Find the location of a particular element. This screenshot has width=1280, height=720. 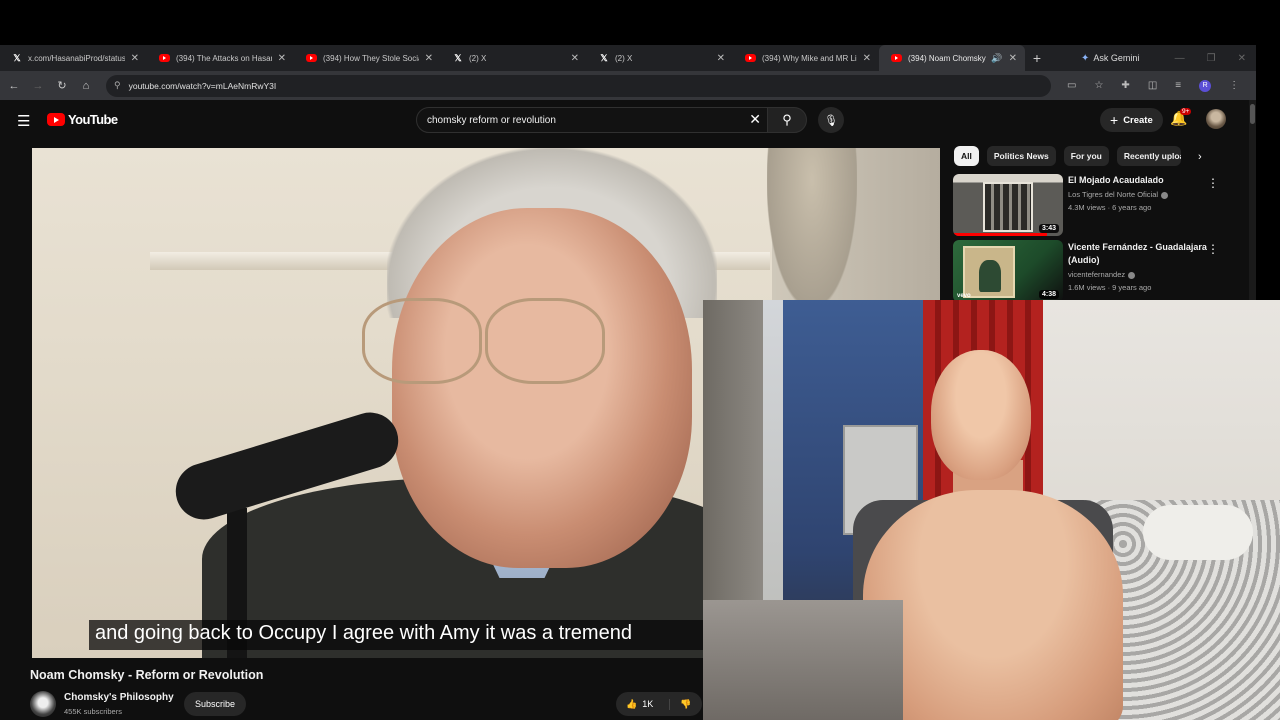

bookmark-star-icon: ☆ is located at coordinates (1098, 85).